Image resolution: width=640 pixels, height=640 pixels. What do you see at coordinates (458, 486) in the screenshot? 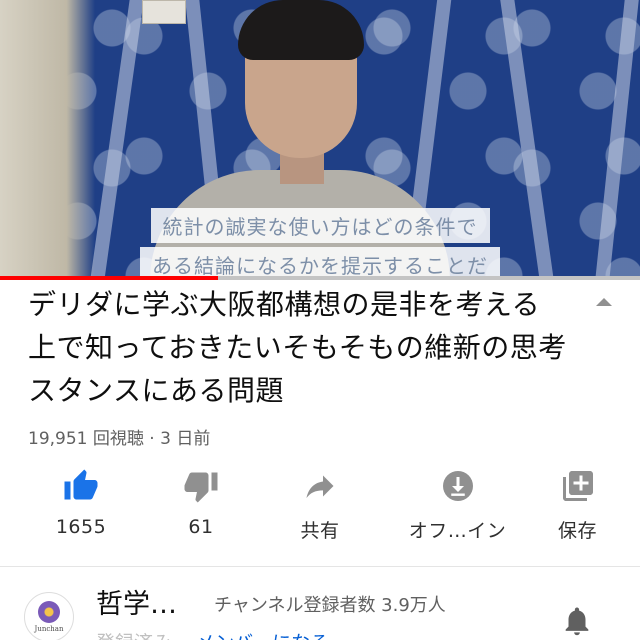
I see `download-icon` at bounding box center [458, 486].